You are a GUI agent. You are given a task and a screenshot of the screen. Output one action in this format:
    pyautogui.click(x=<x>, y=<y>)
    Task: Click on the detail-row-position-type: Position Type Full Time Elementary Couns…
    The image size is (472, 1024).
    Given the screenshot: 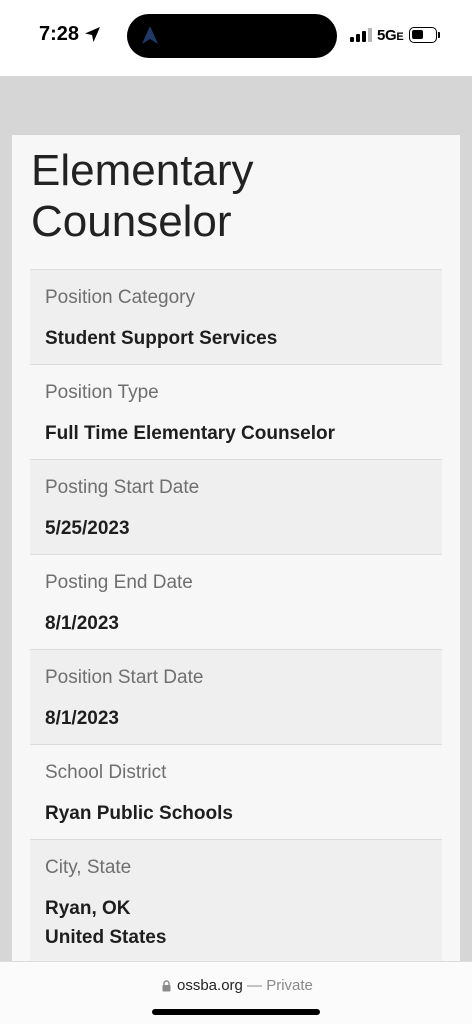 What is the action you would take?
    pyautogui.click(x=236, y=412)
    